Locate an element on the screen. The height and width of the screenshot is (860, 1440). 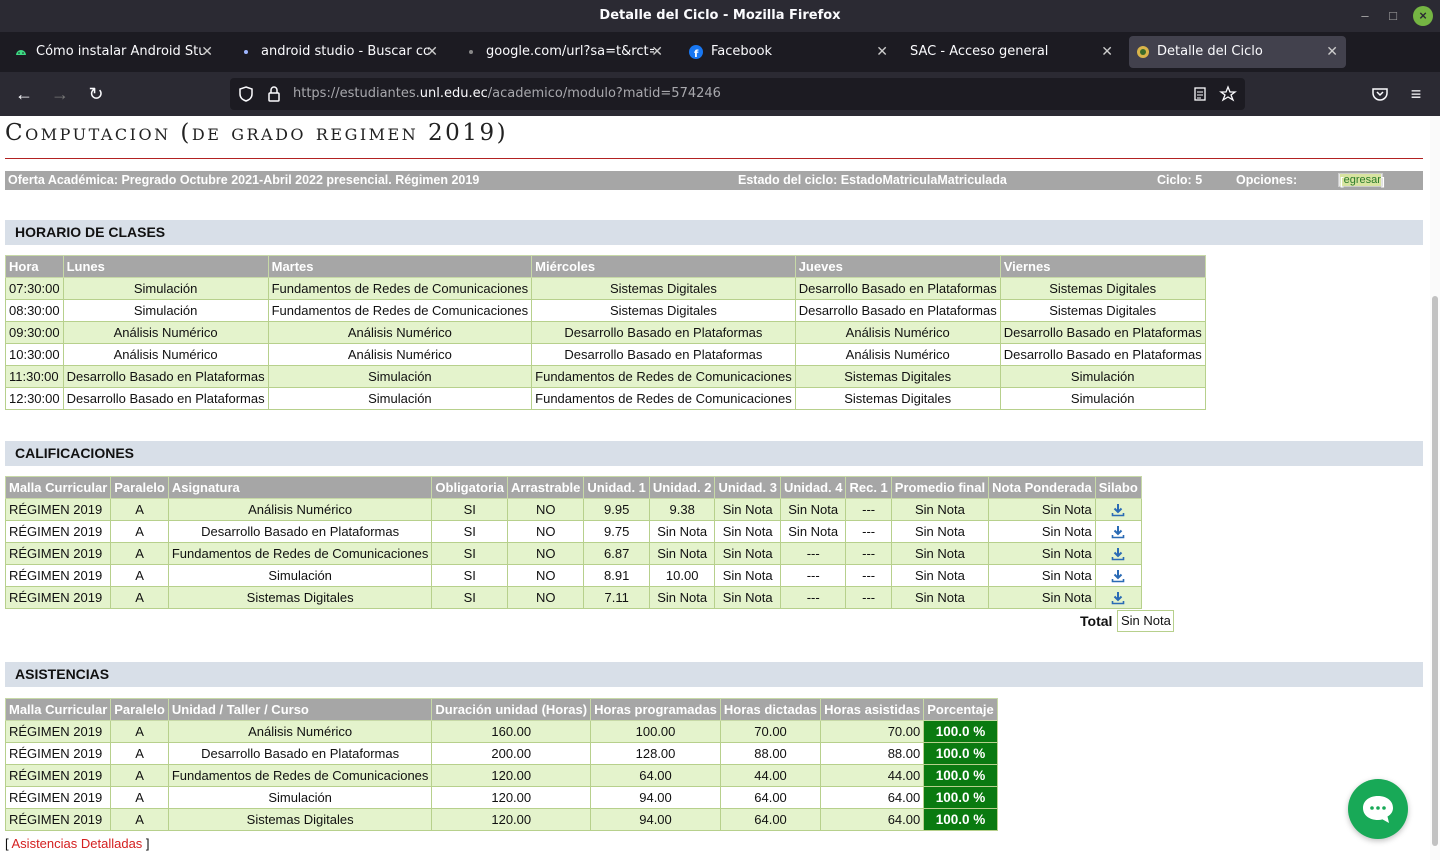
url-path: /academico/modulo?matid=574246 is located at coordinates (604, 93).